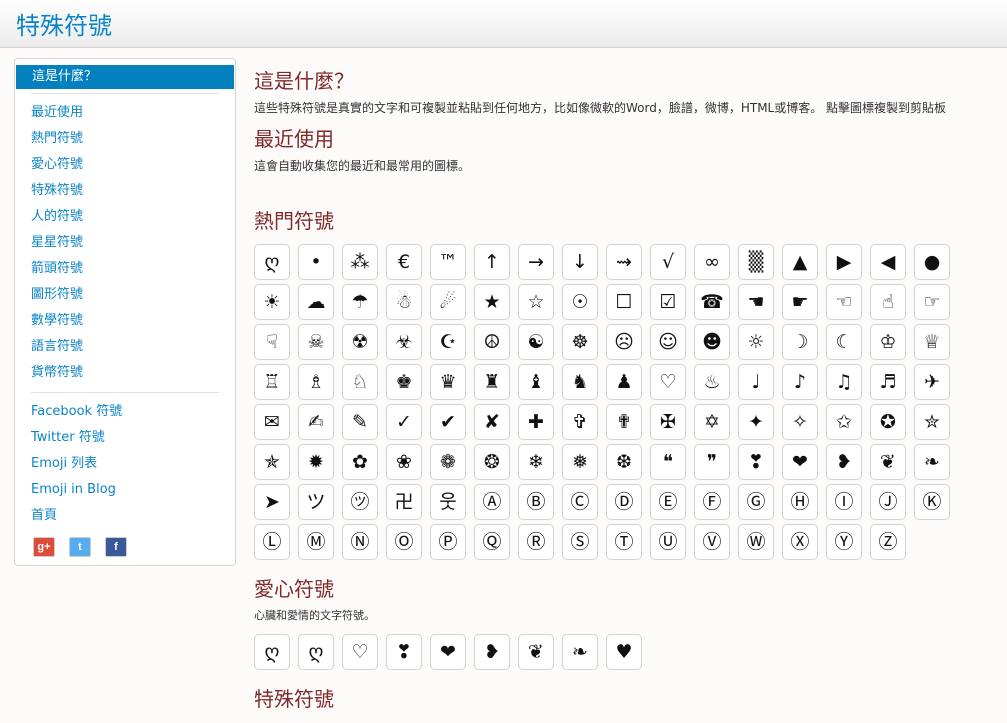 This screenshot has width=1007, height=723. Describe the element at coordinates (932, 422) in the screenshot. I see `symbol-button: ✮` at that location.